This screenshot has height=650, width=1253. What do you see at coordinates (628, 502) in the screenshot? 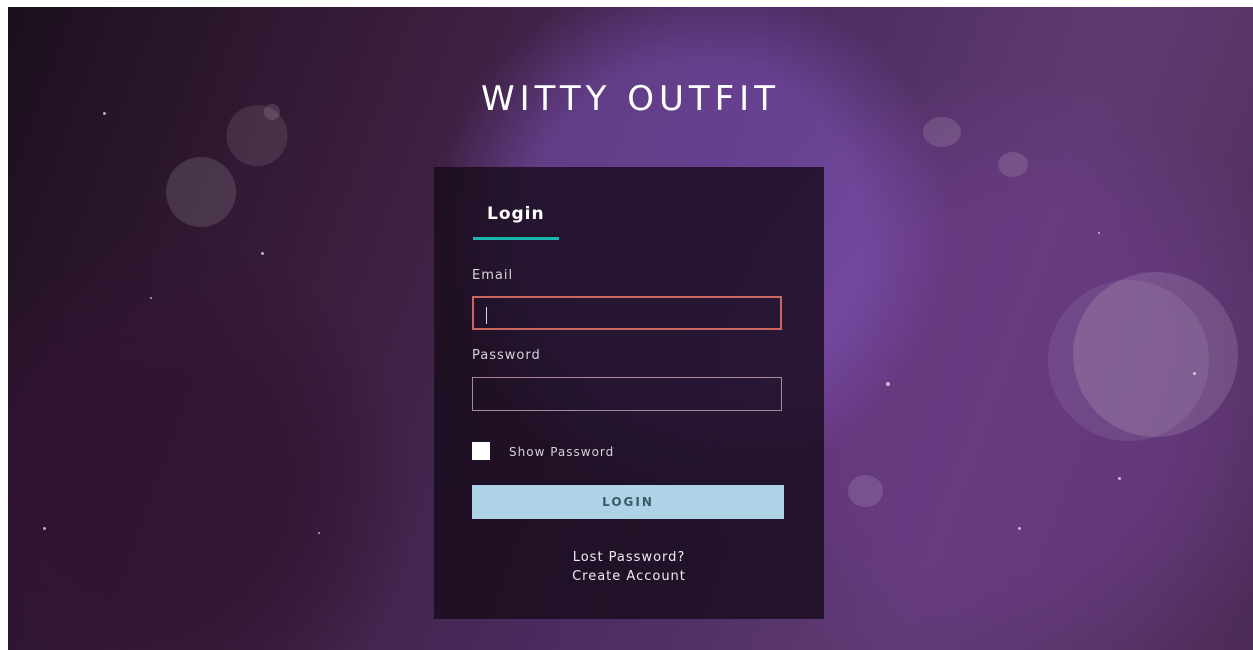
I see `login-button: LOGIN` at bounding box center [628, 502].